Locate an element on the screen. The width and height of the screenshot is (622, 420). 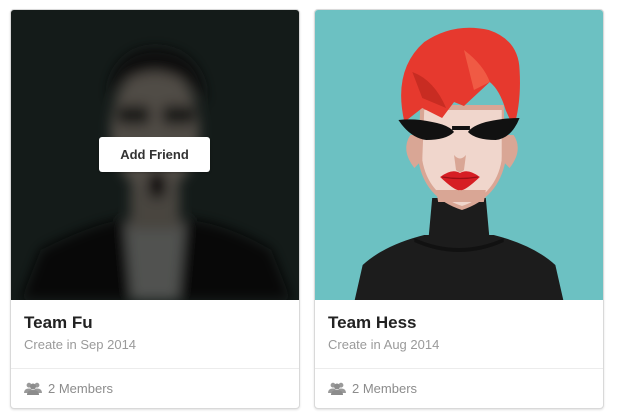
add-friend-button: Add Friend is located at coordinates (154, 154).